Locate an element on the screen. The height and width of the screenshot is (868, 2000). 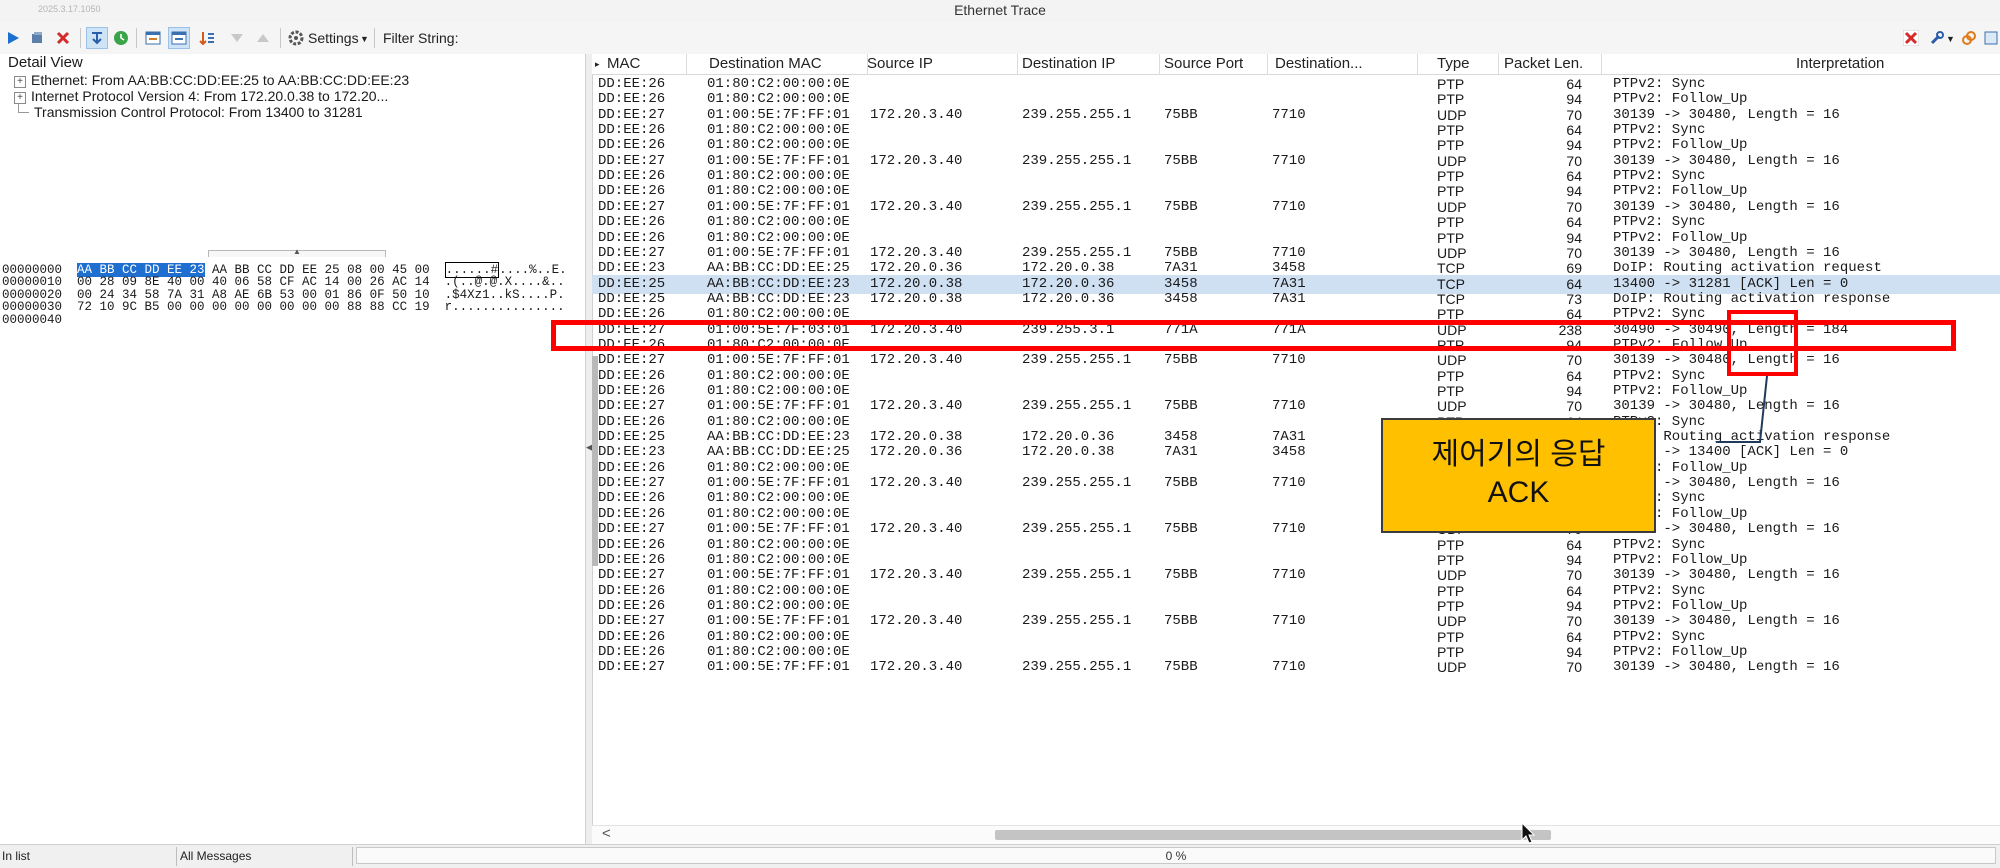
column-header-packet-len: Packet Len. is located at coordinates (1543, 63).